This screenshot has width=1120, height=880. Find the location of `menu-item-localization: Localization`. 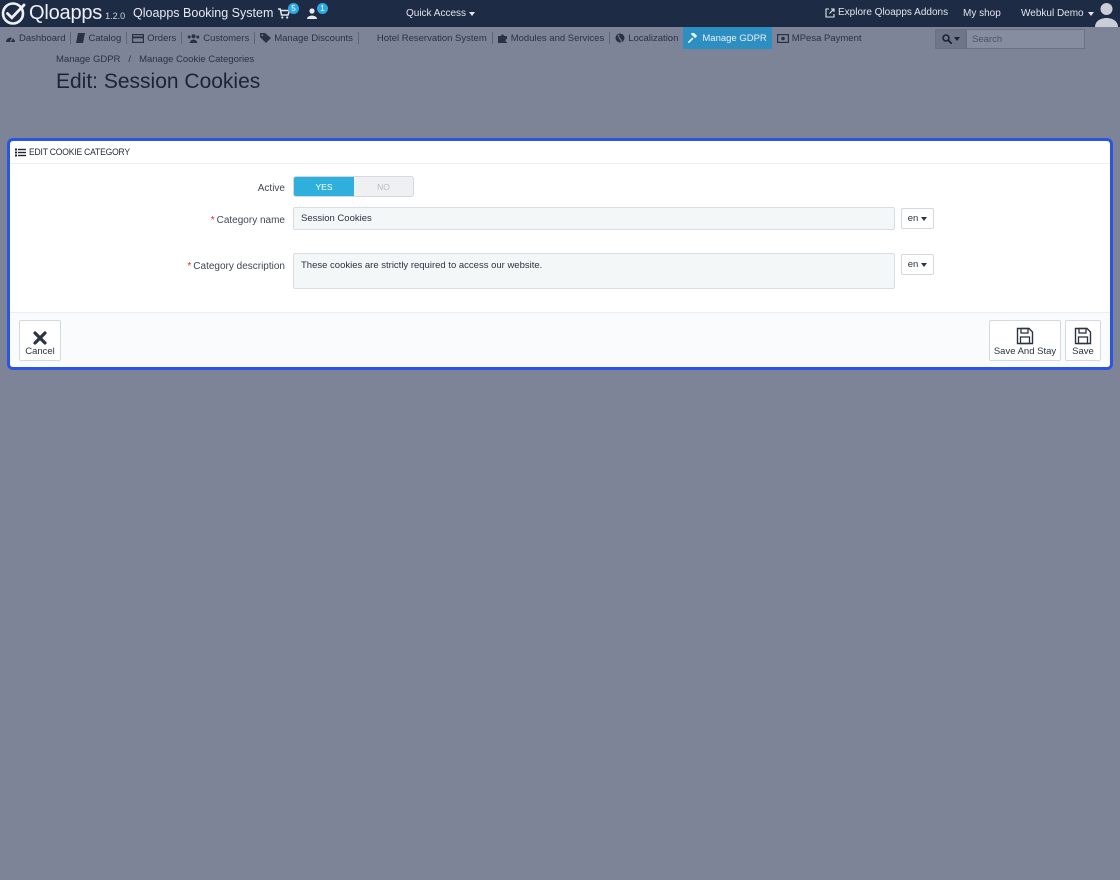

menu-item-localization: Localization is located at coordinates (646, 38).